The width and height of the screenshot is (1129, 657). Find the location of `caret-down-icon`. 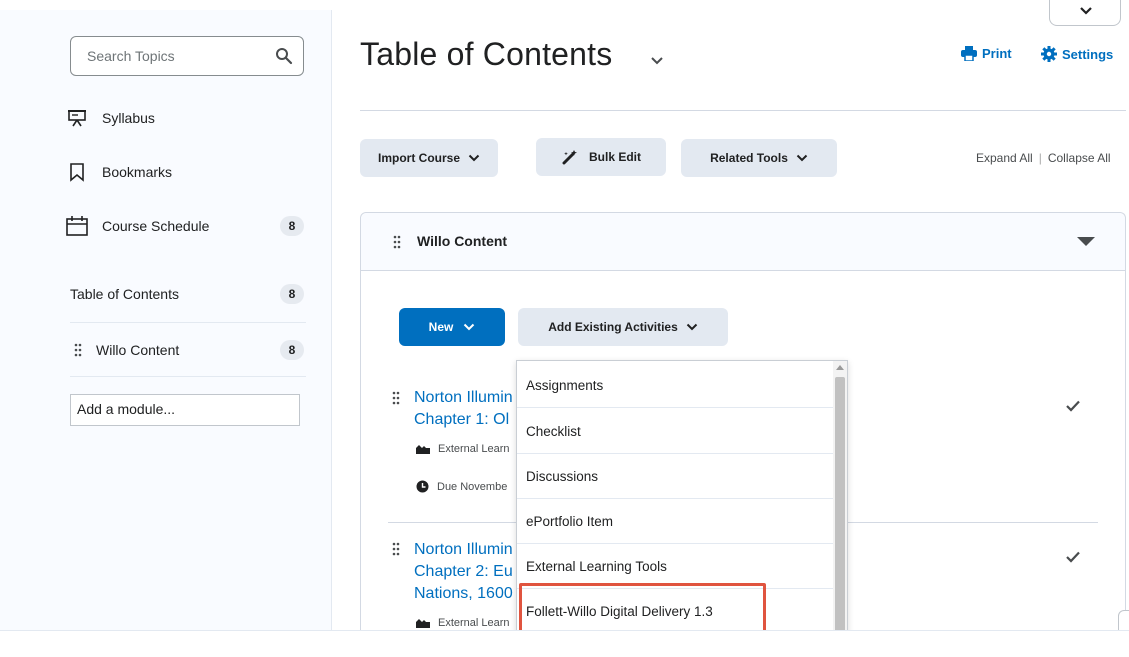

caret-down-icon is located at coordinates (1086, 241).